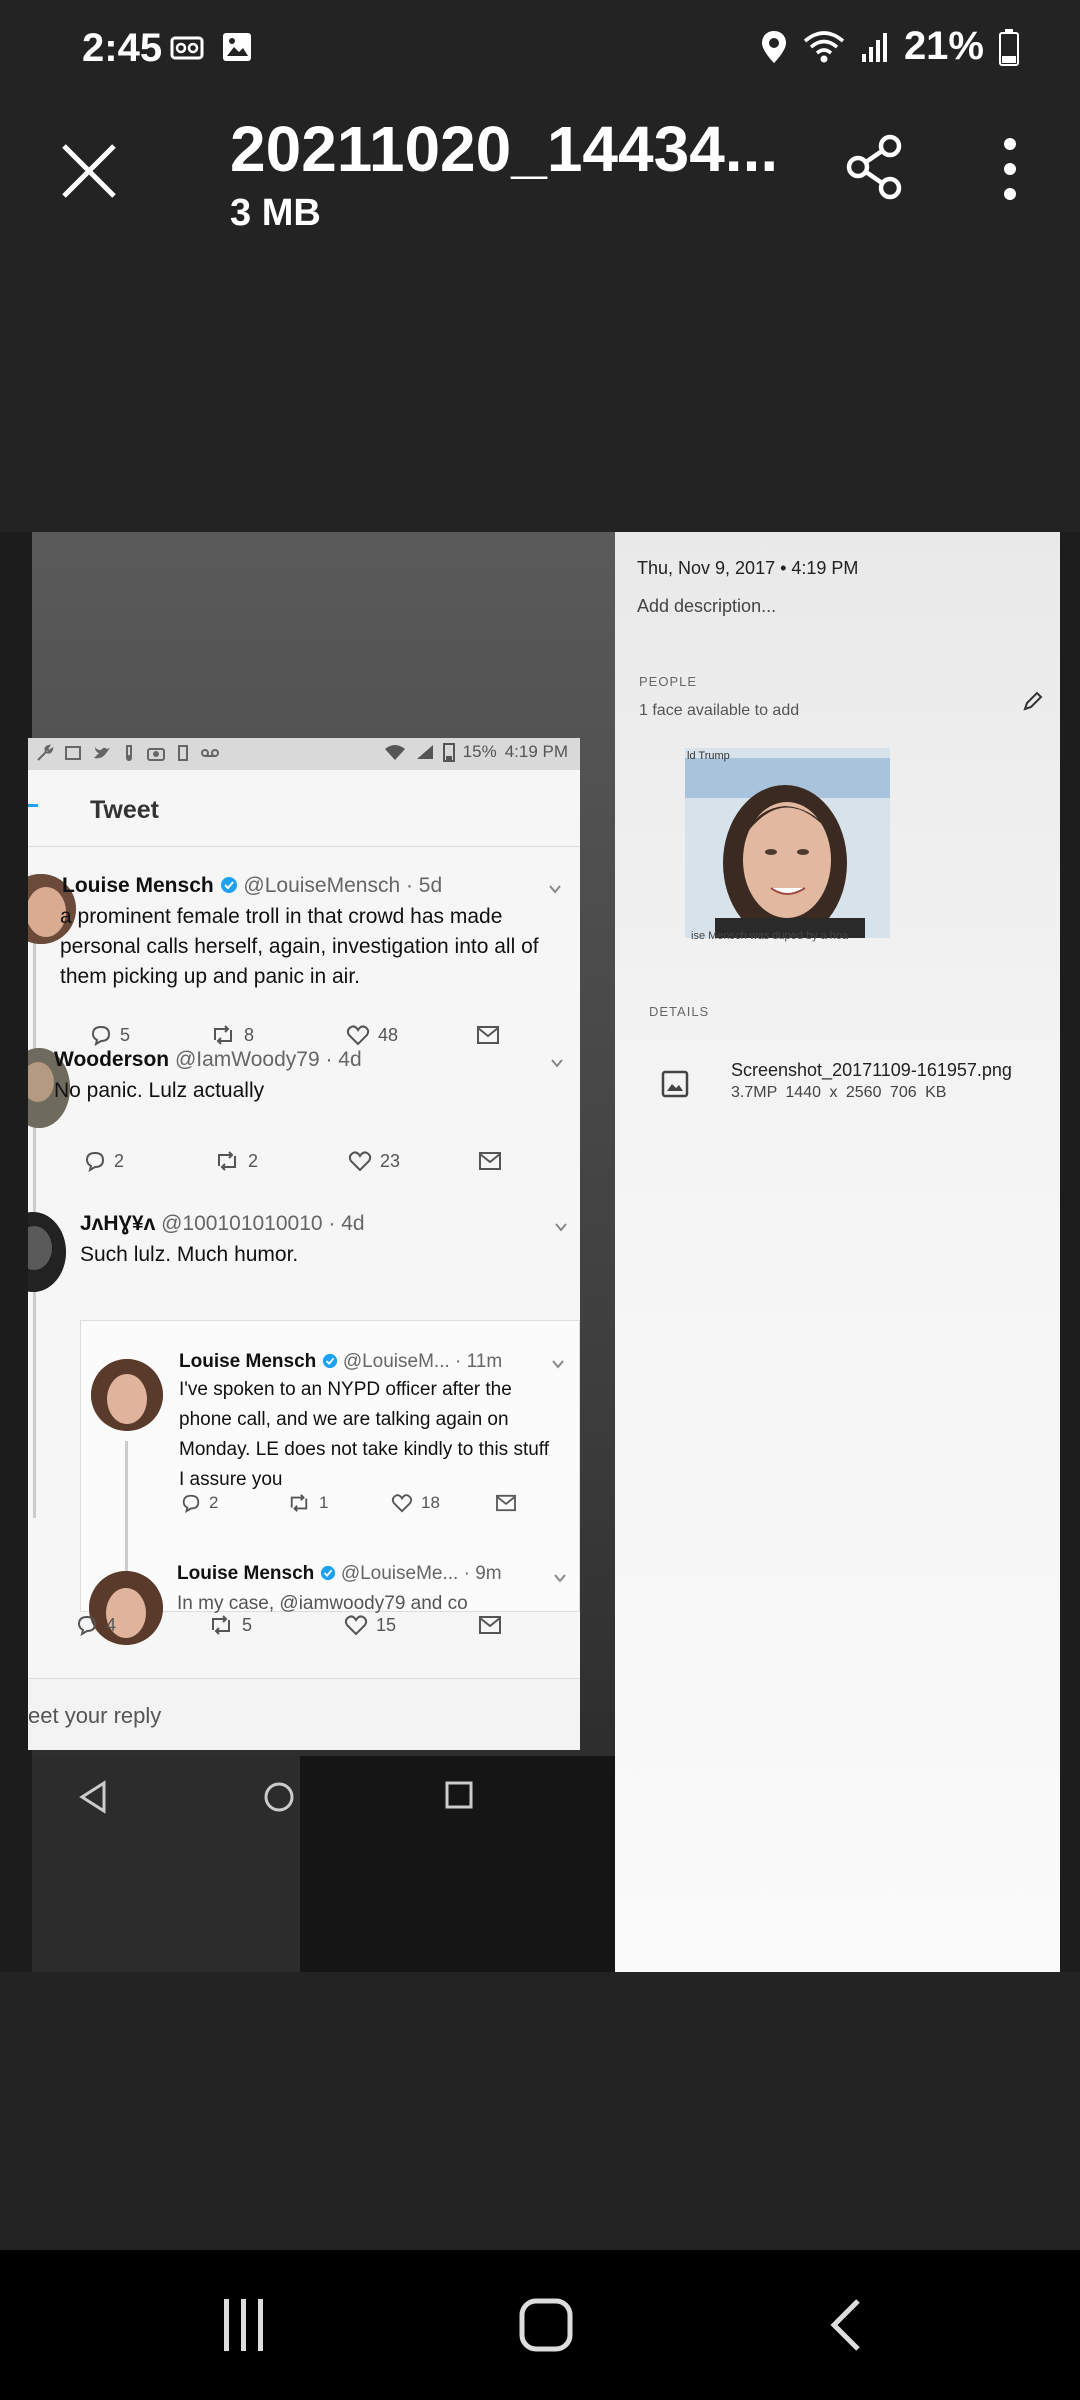 This screenshot has width=1080, height=2400. What do you see at coordinates (142, 1625) in the screenshot?
I see `reply-action: 4` at bounding box center [142, 1625].